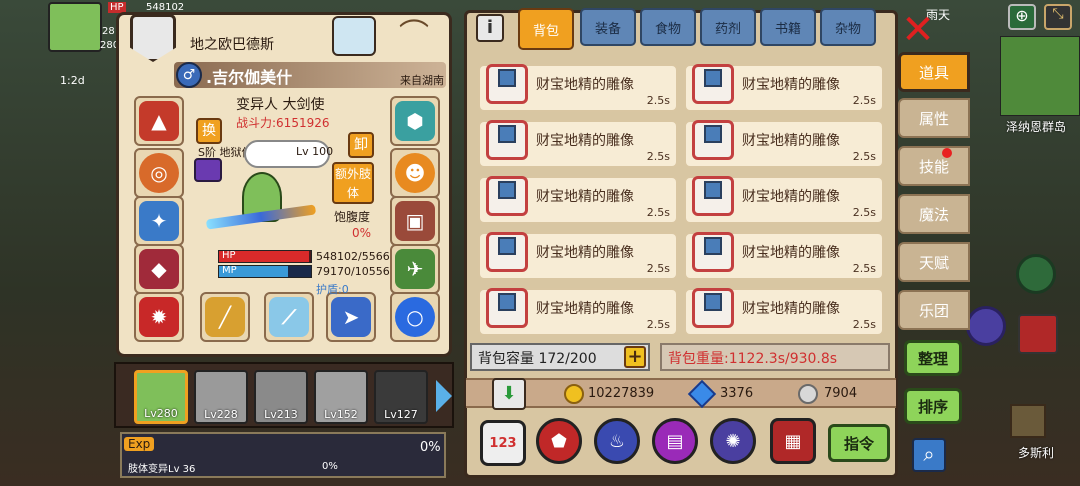 This screenshot has height=486, width=1080. What do you see at coordinates (361, 145) in the screenshot?
I see `unequip-button: 卸` at bounding box center [361, 145].